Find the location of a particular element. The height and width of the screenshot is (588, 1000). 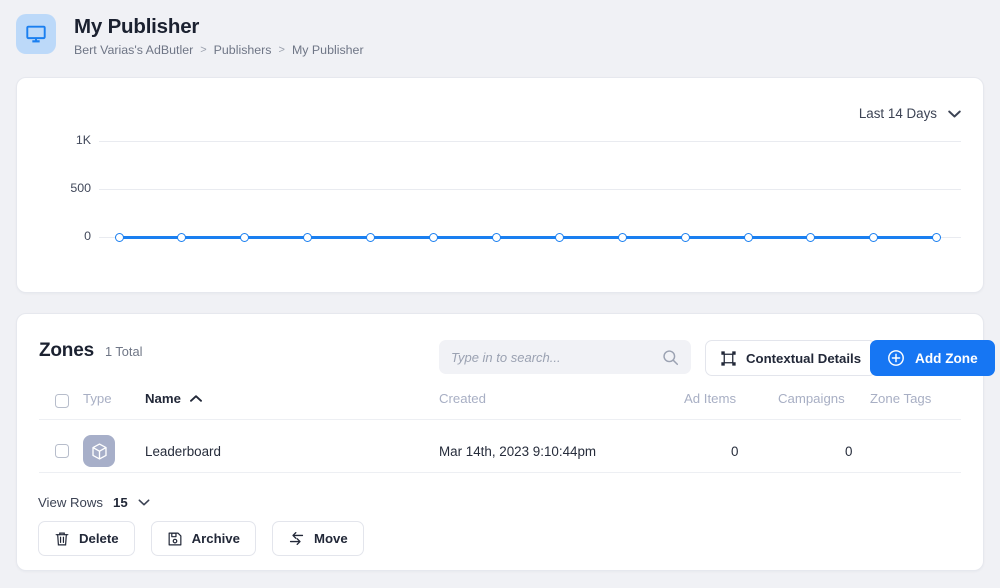

column-header-created: Created is located at coordinates (462, 398).